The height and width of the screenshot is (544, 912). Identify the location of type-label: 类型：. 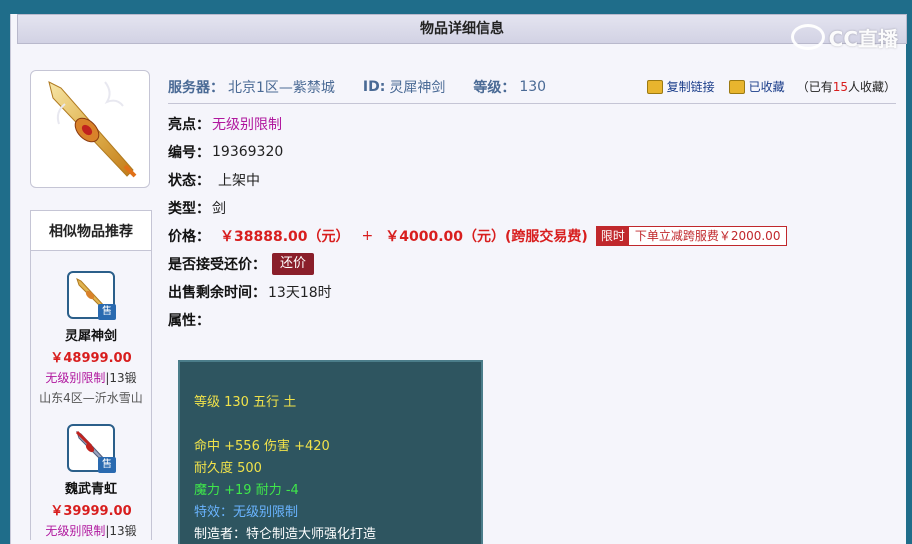
(189, 209).